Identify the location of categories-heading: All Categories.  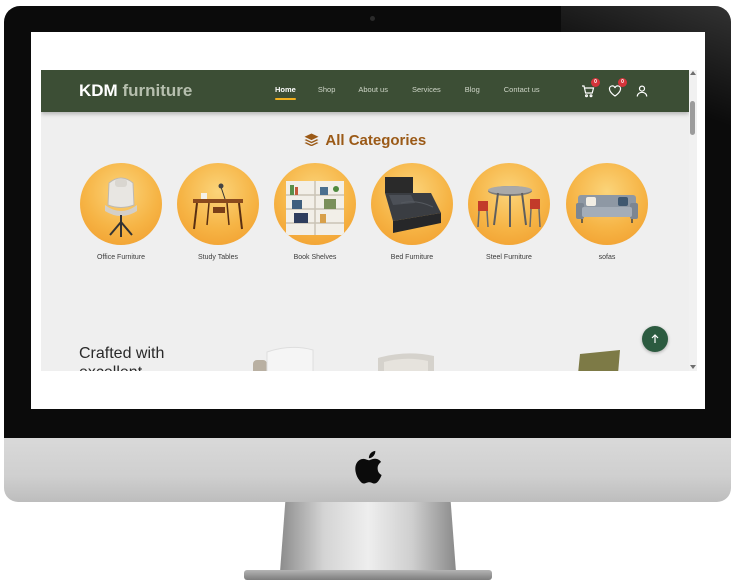
(365, 140).